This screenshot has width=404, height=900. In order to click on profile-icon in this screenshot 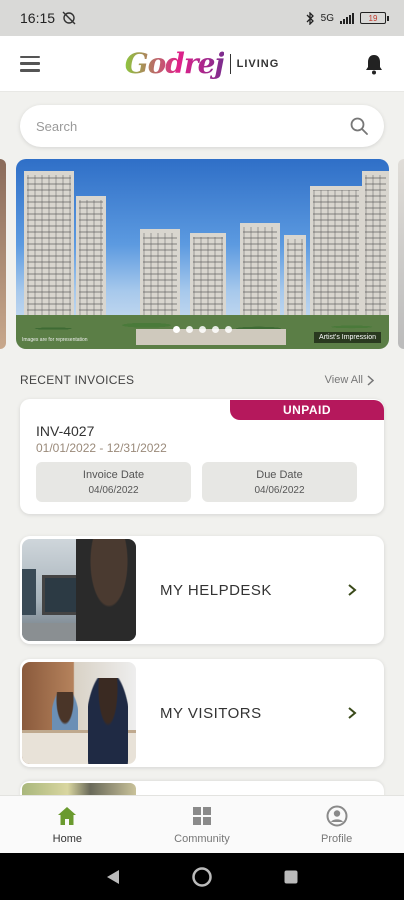, I will do `click(337, 815)`.